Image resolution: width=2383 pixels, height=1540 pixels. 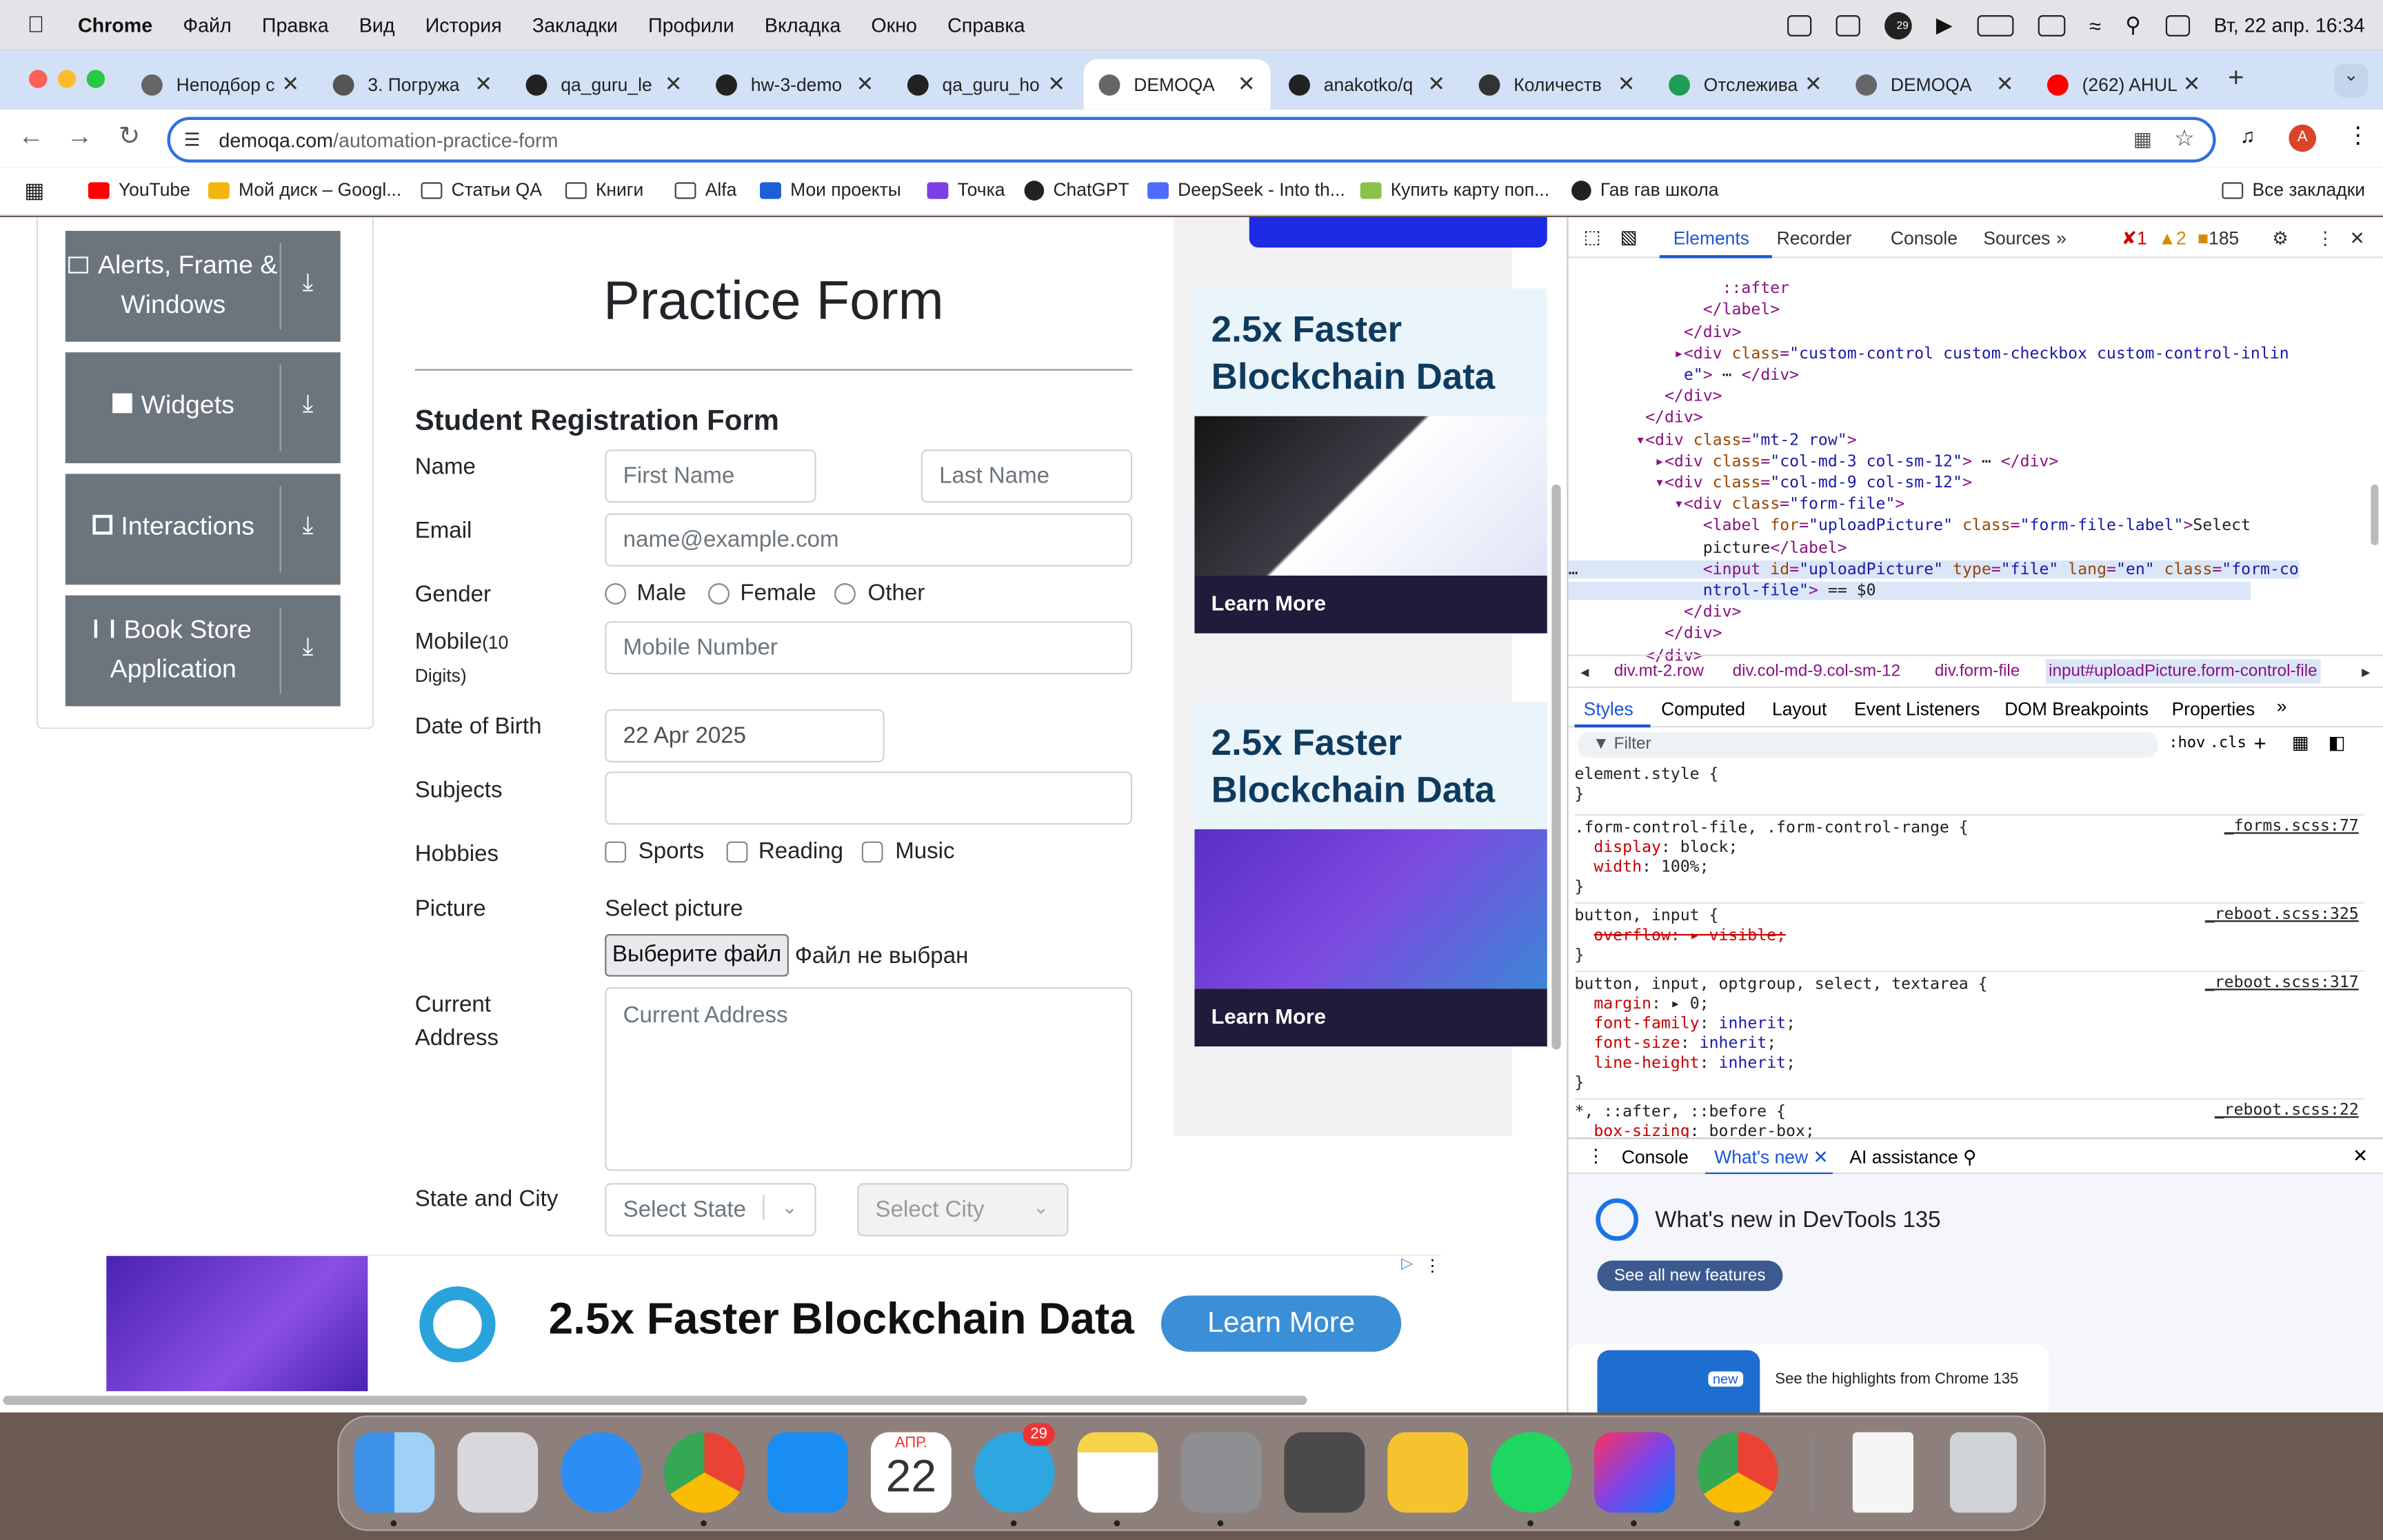 What do you see at coordinates (2187, 743) in the screenshot?
I see `hov-toggle: :hov` at bounding box center [2187, 743].